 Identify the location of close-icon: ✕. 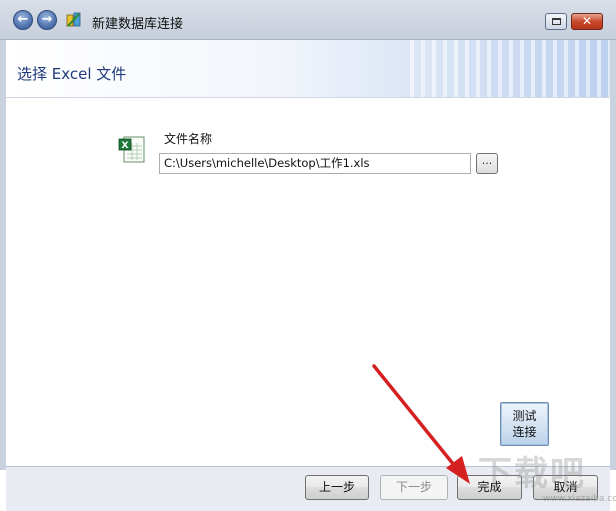
(587, 21).